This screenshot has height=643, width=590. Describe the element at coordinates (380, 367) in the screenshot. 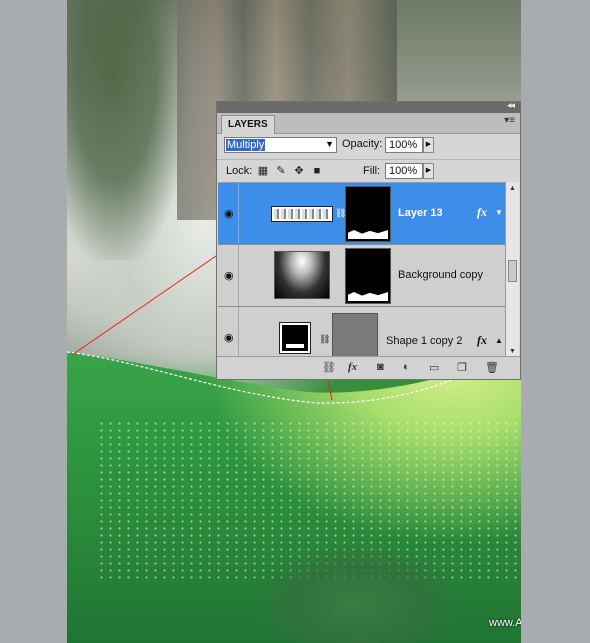

I see `add-mask-icon: ◙` at that location.